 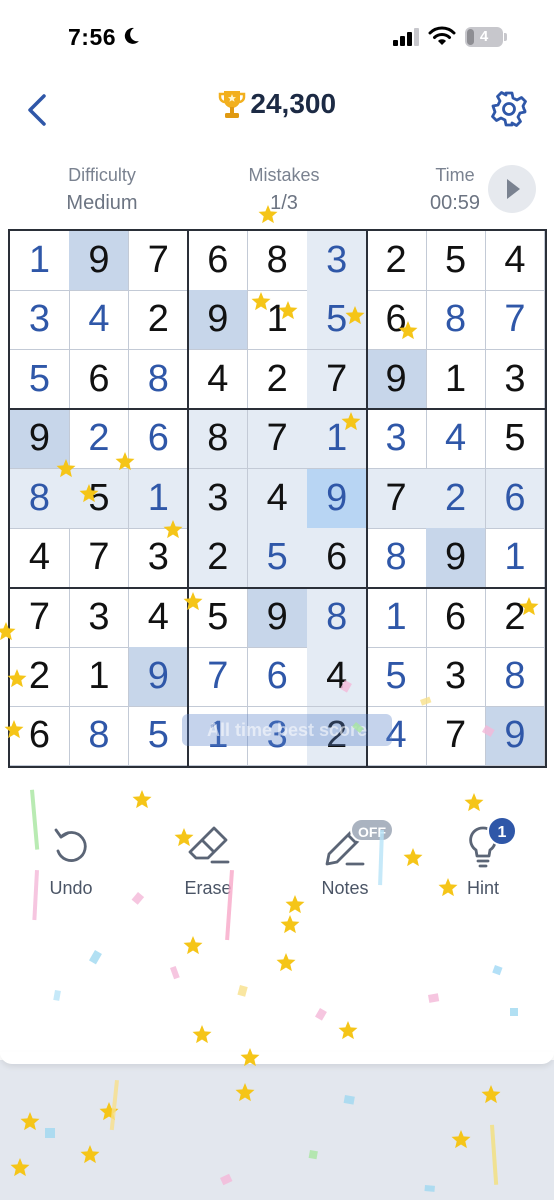 I want to click on cell-r3-c9: 3, so click(x=515, y=379).